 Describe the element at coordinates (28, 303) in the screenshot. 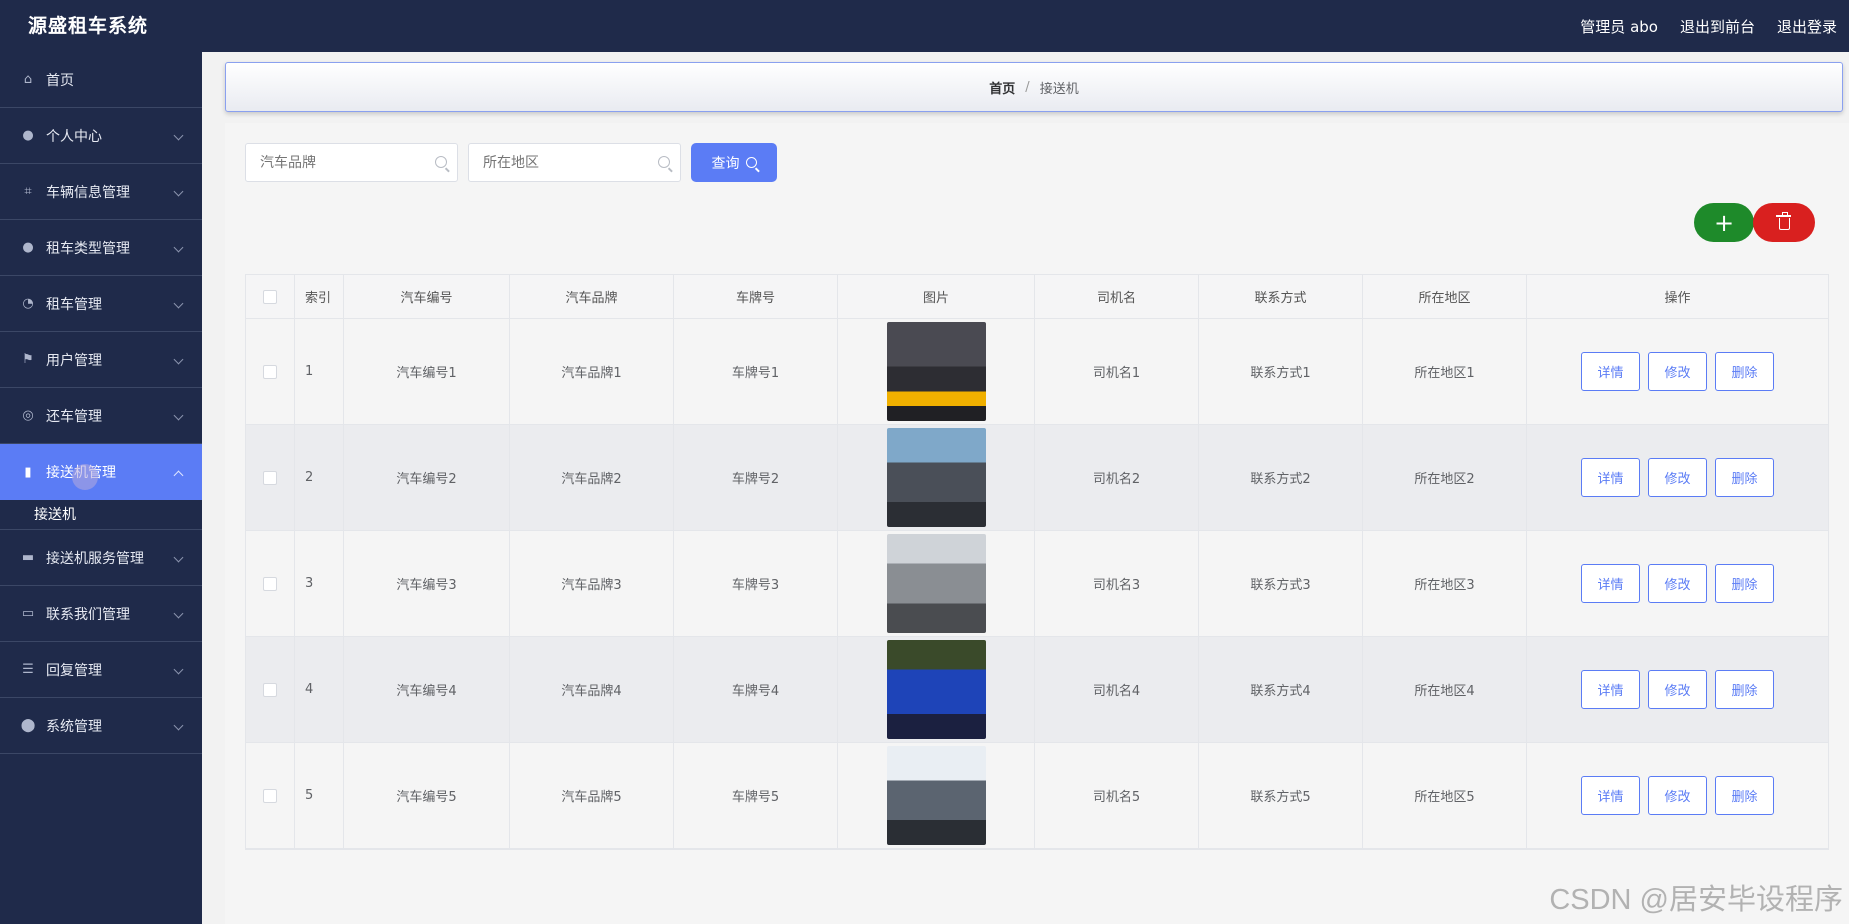

I see `gauge-icon: ◔` at that location.